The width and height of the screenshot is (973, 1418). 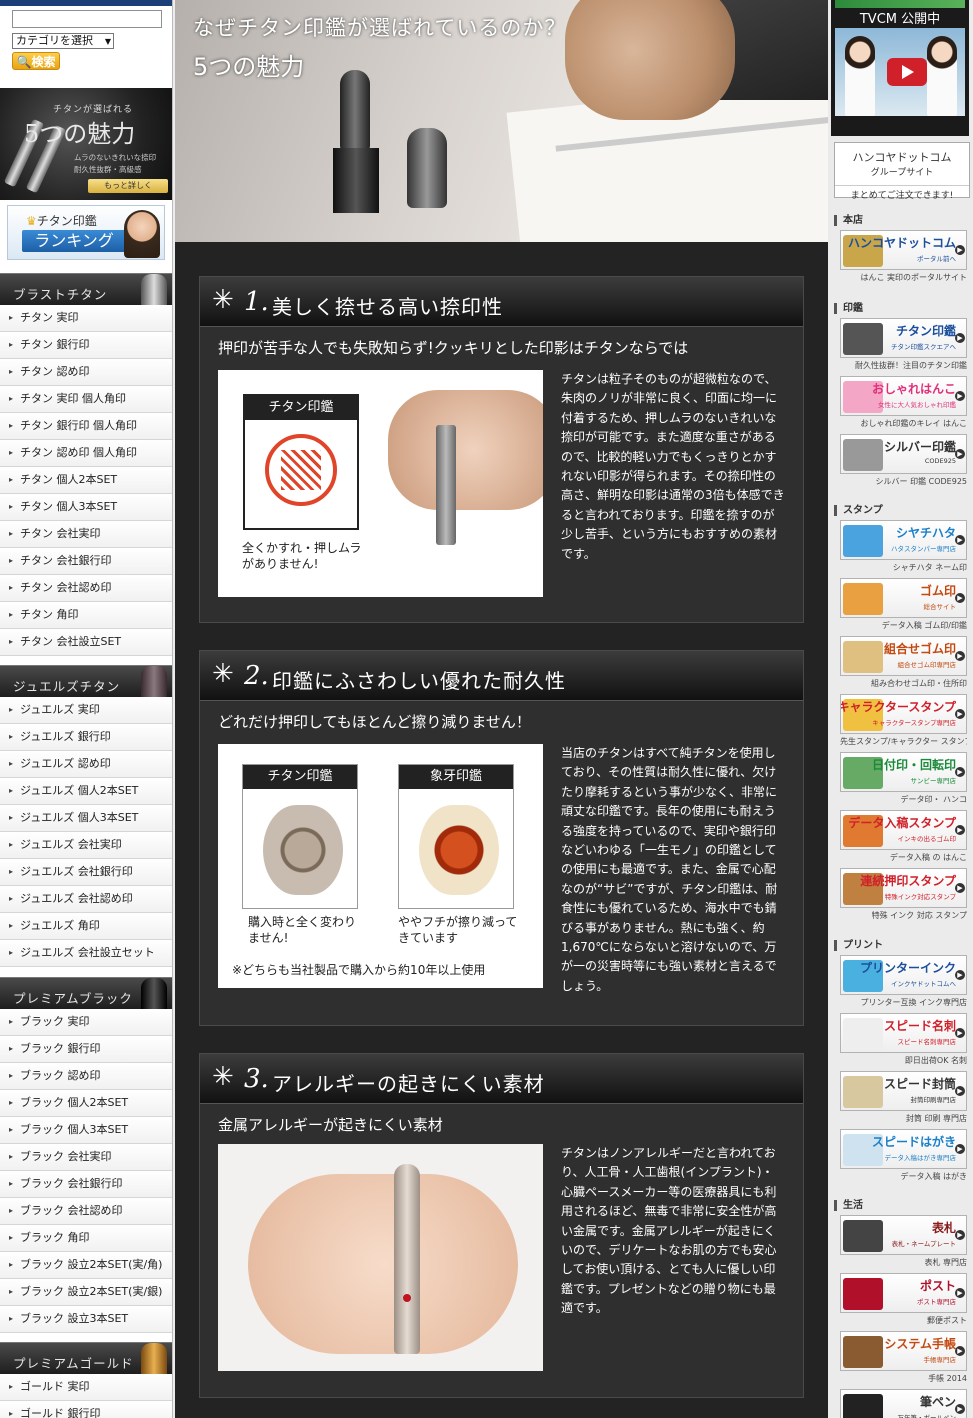 What do you see at coordinates (927, 1416) in the screenshot?
I see `banner-subtitle: 万年筆・ボールペン` at bounding box center [927, 1416].